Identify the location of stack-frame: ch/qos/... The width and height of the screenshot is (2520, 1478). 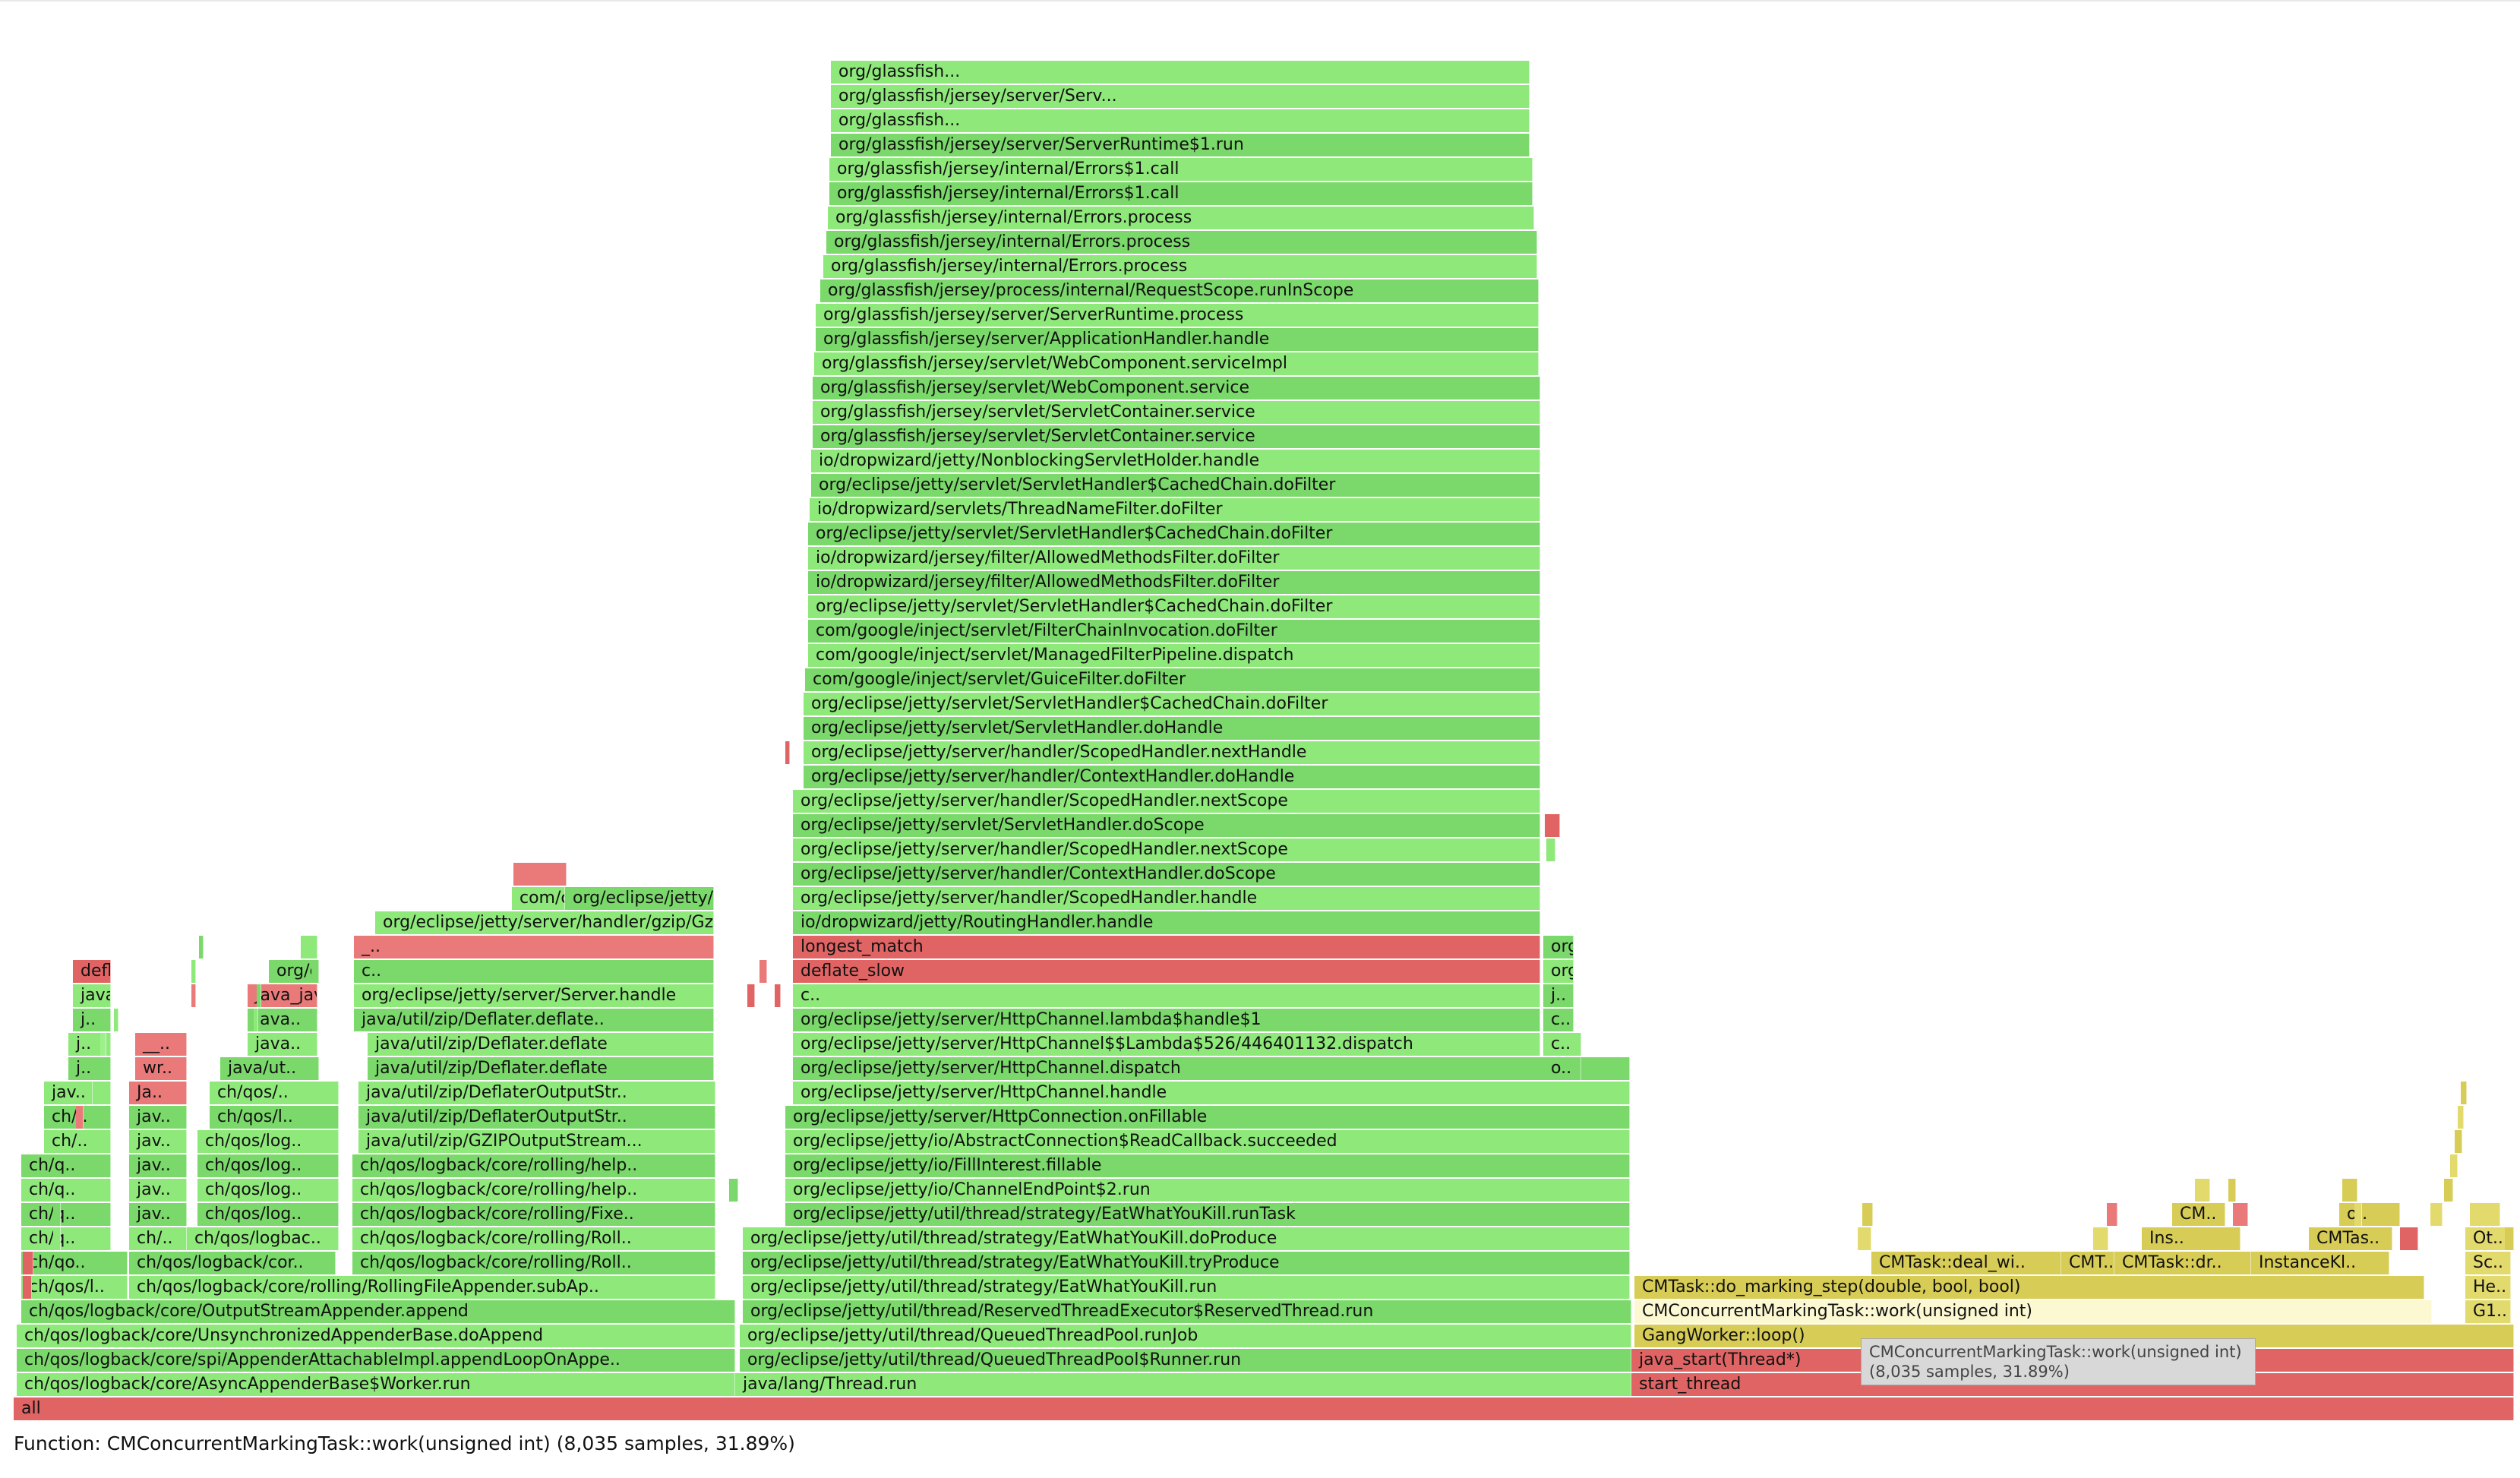
(274, 1093).